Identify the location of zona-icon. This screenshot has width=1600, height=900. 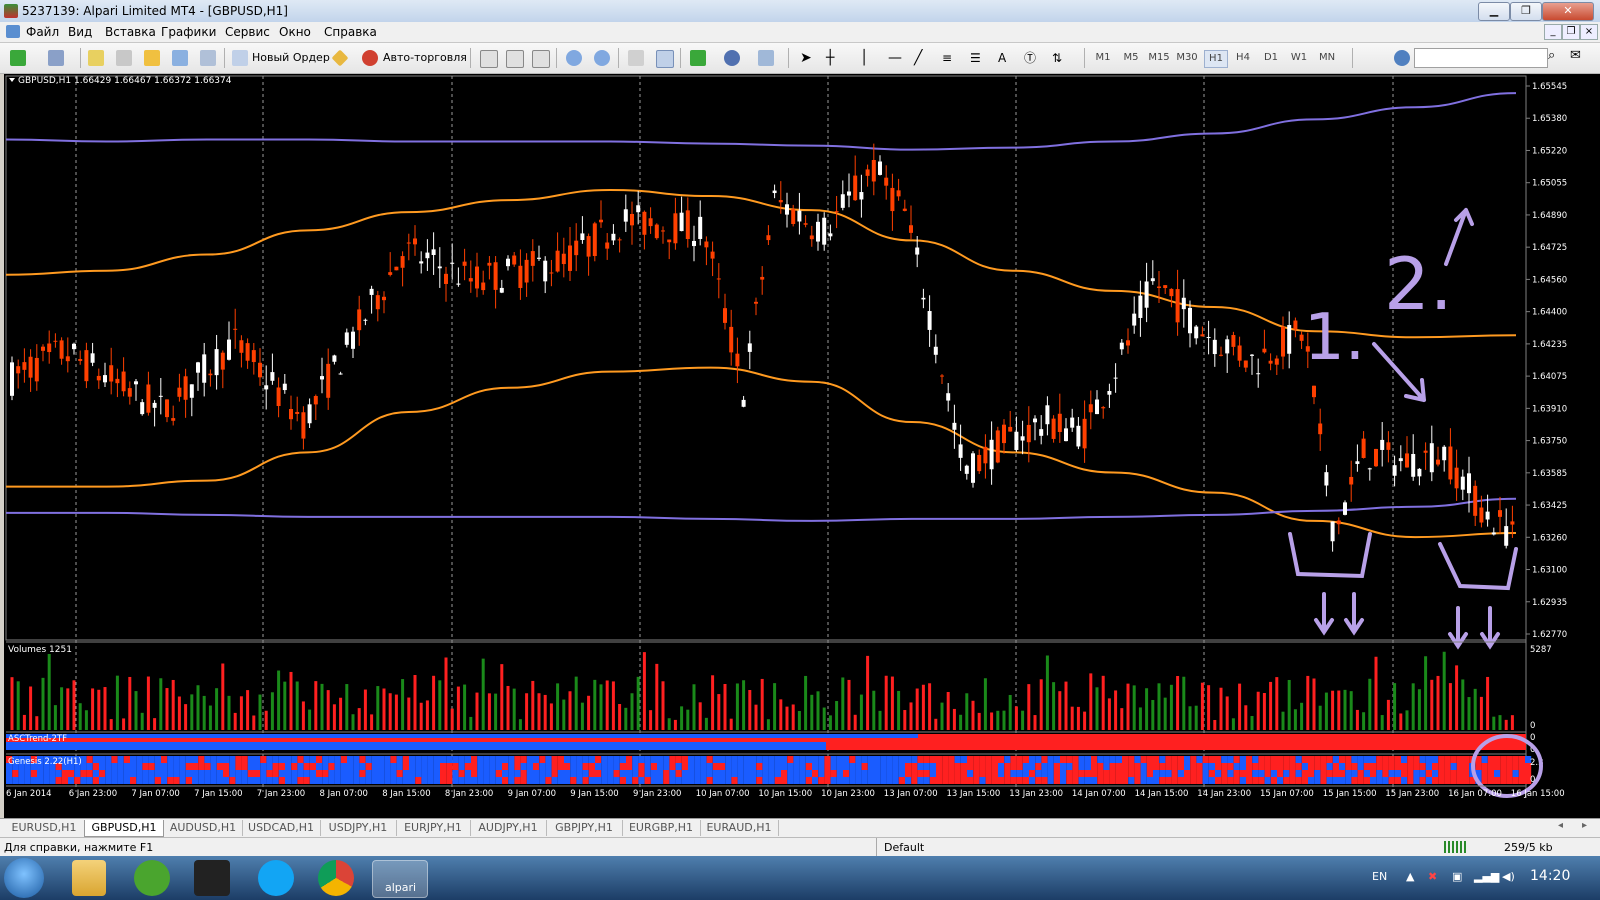
(212, 878).